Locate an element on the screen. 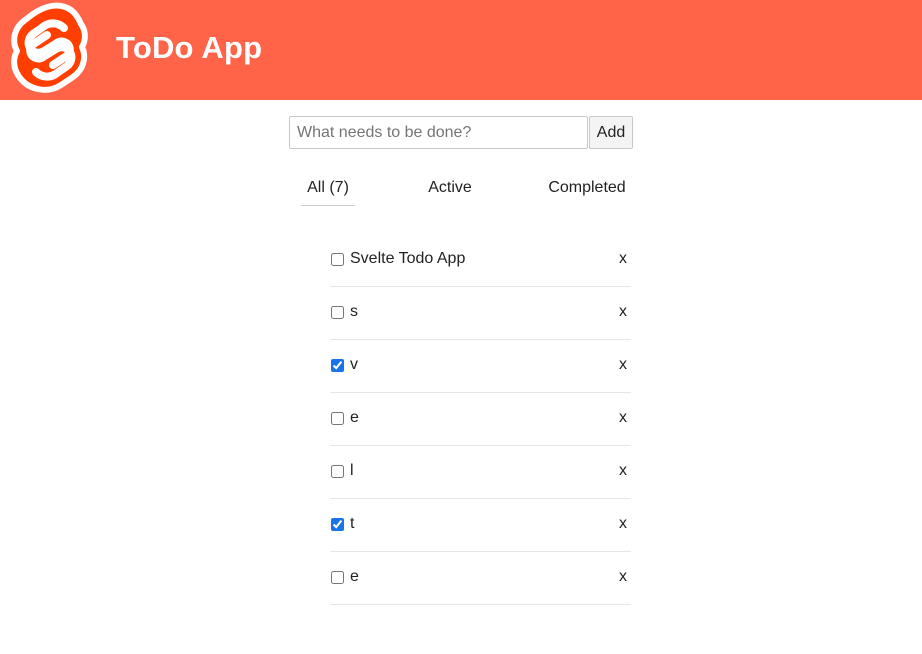  todo-item: t x is located at coordinates (480, 525).